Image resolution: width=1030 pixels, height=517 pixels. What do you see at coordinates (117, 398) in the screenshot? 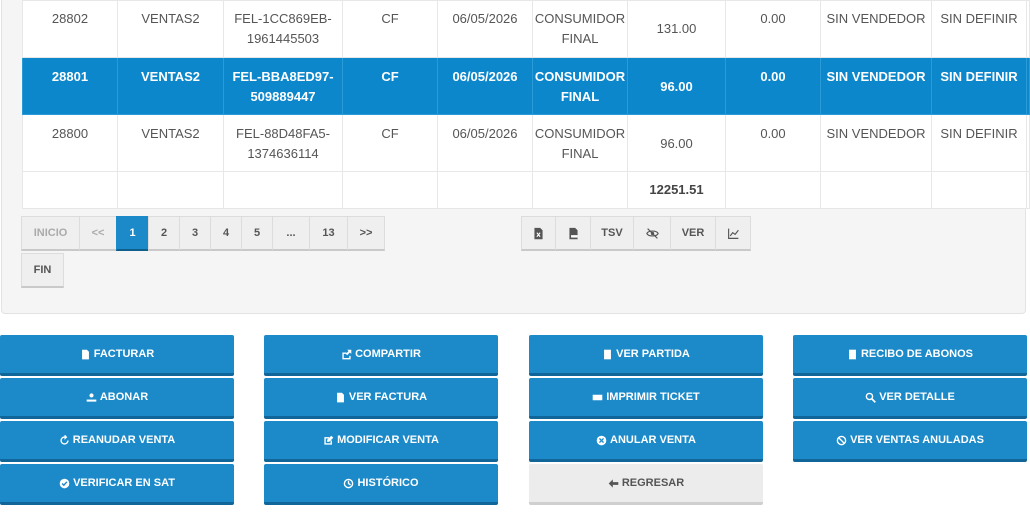
I see `abonar-button: ABONAR` at bounding box center [117, 398].